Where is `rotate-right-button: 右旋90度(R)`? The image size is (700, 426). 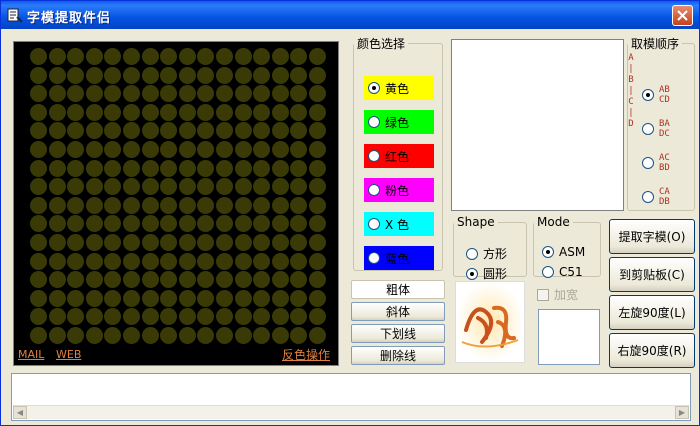
rotate-right-button: 右旋90度(R) is located at coordinates (652, 350).